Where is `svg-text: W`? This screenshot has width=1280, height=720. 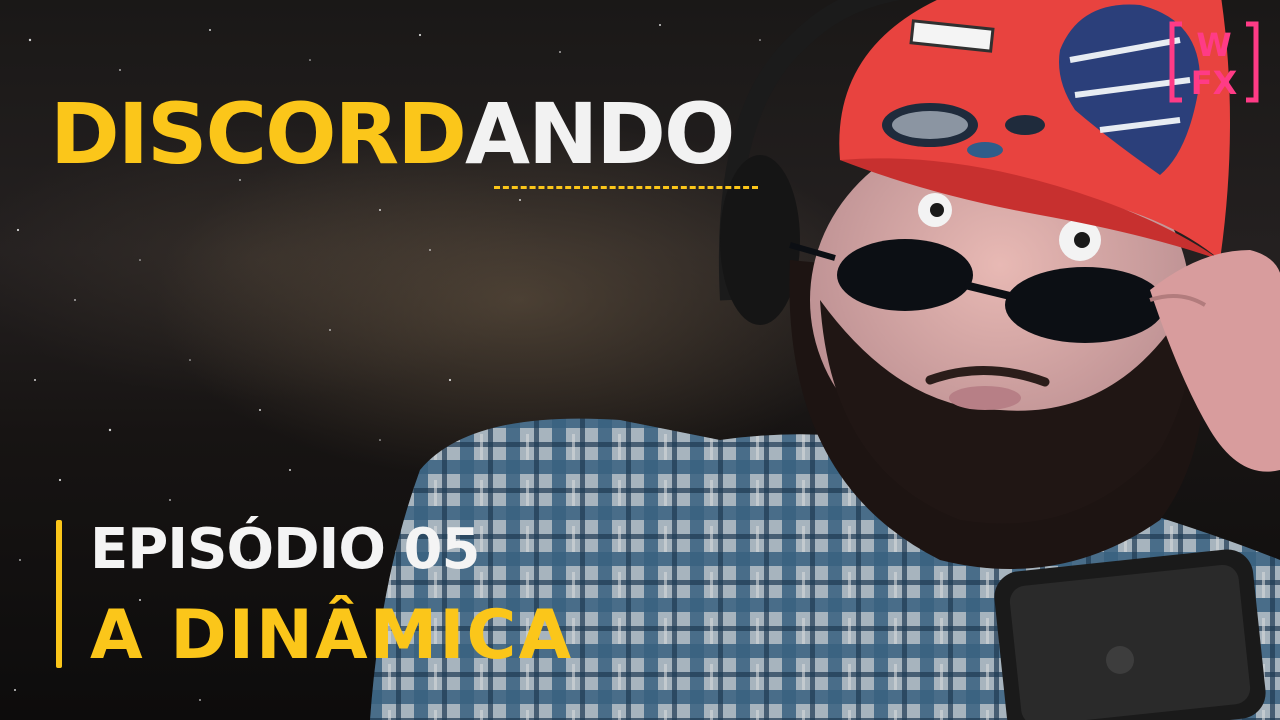 svg-text: W is located at coordinates (1213, 45).